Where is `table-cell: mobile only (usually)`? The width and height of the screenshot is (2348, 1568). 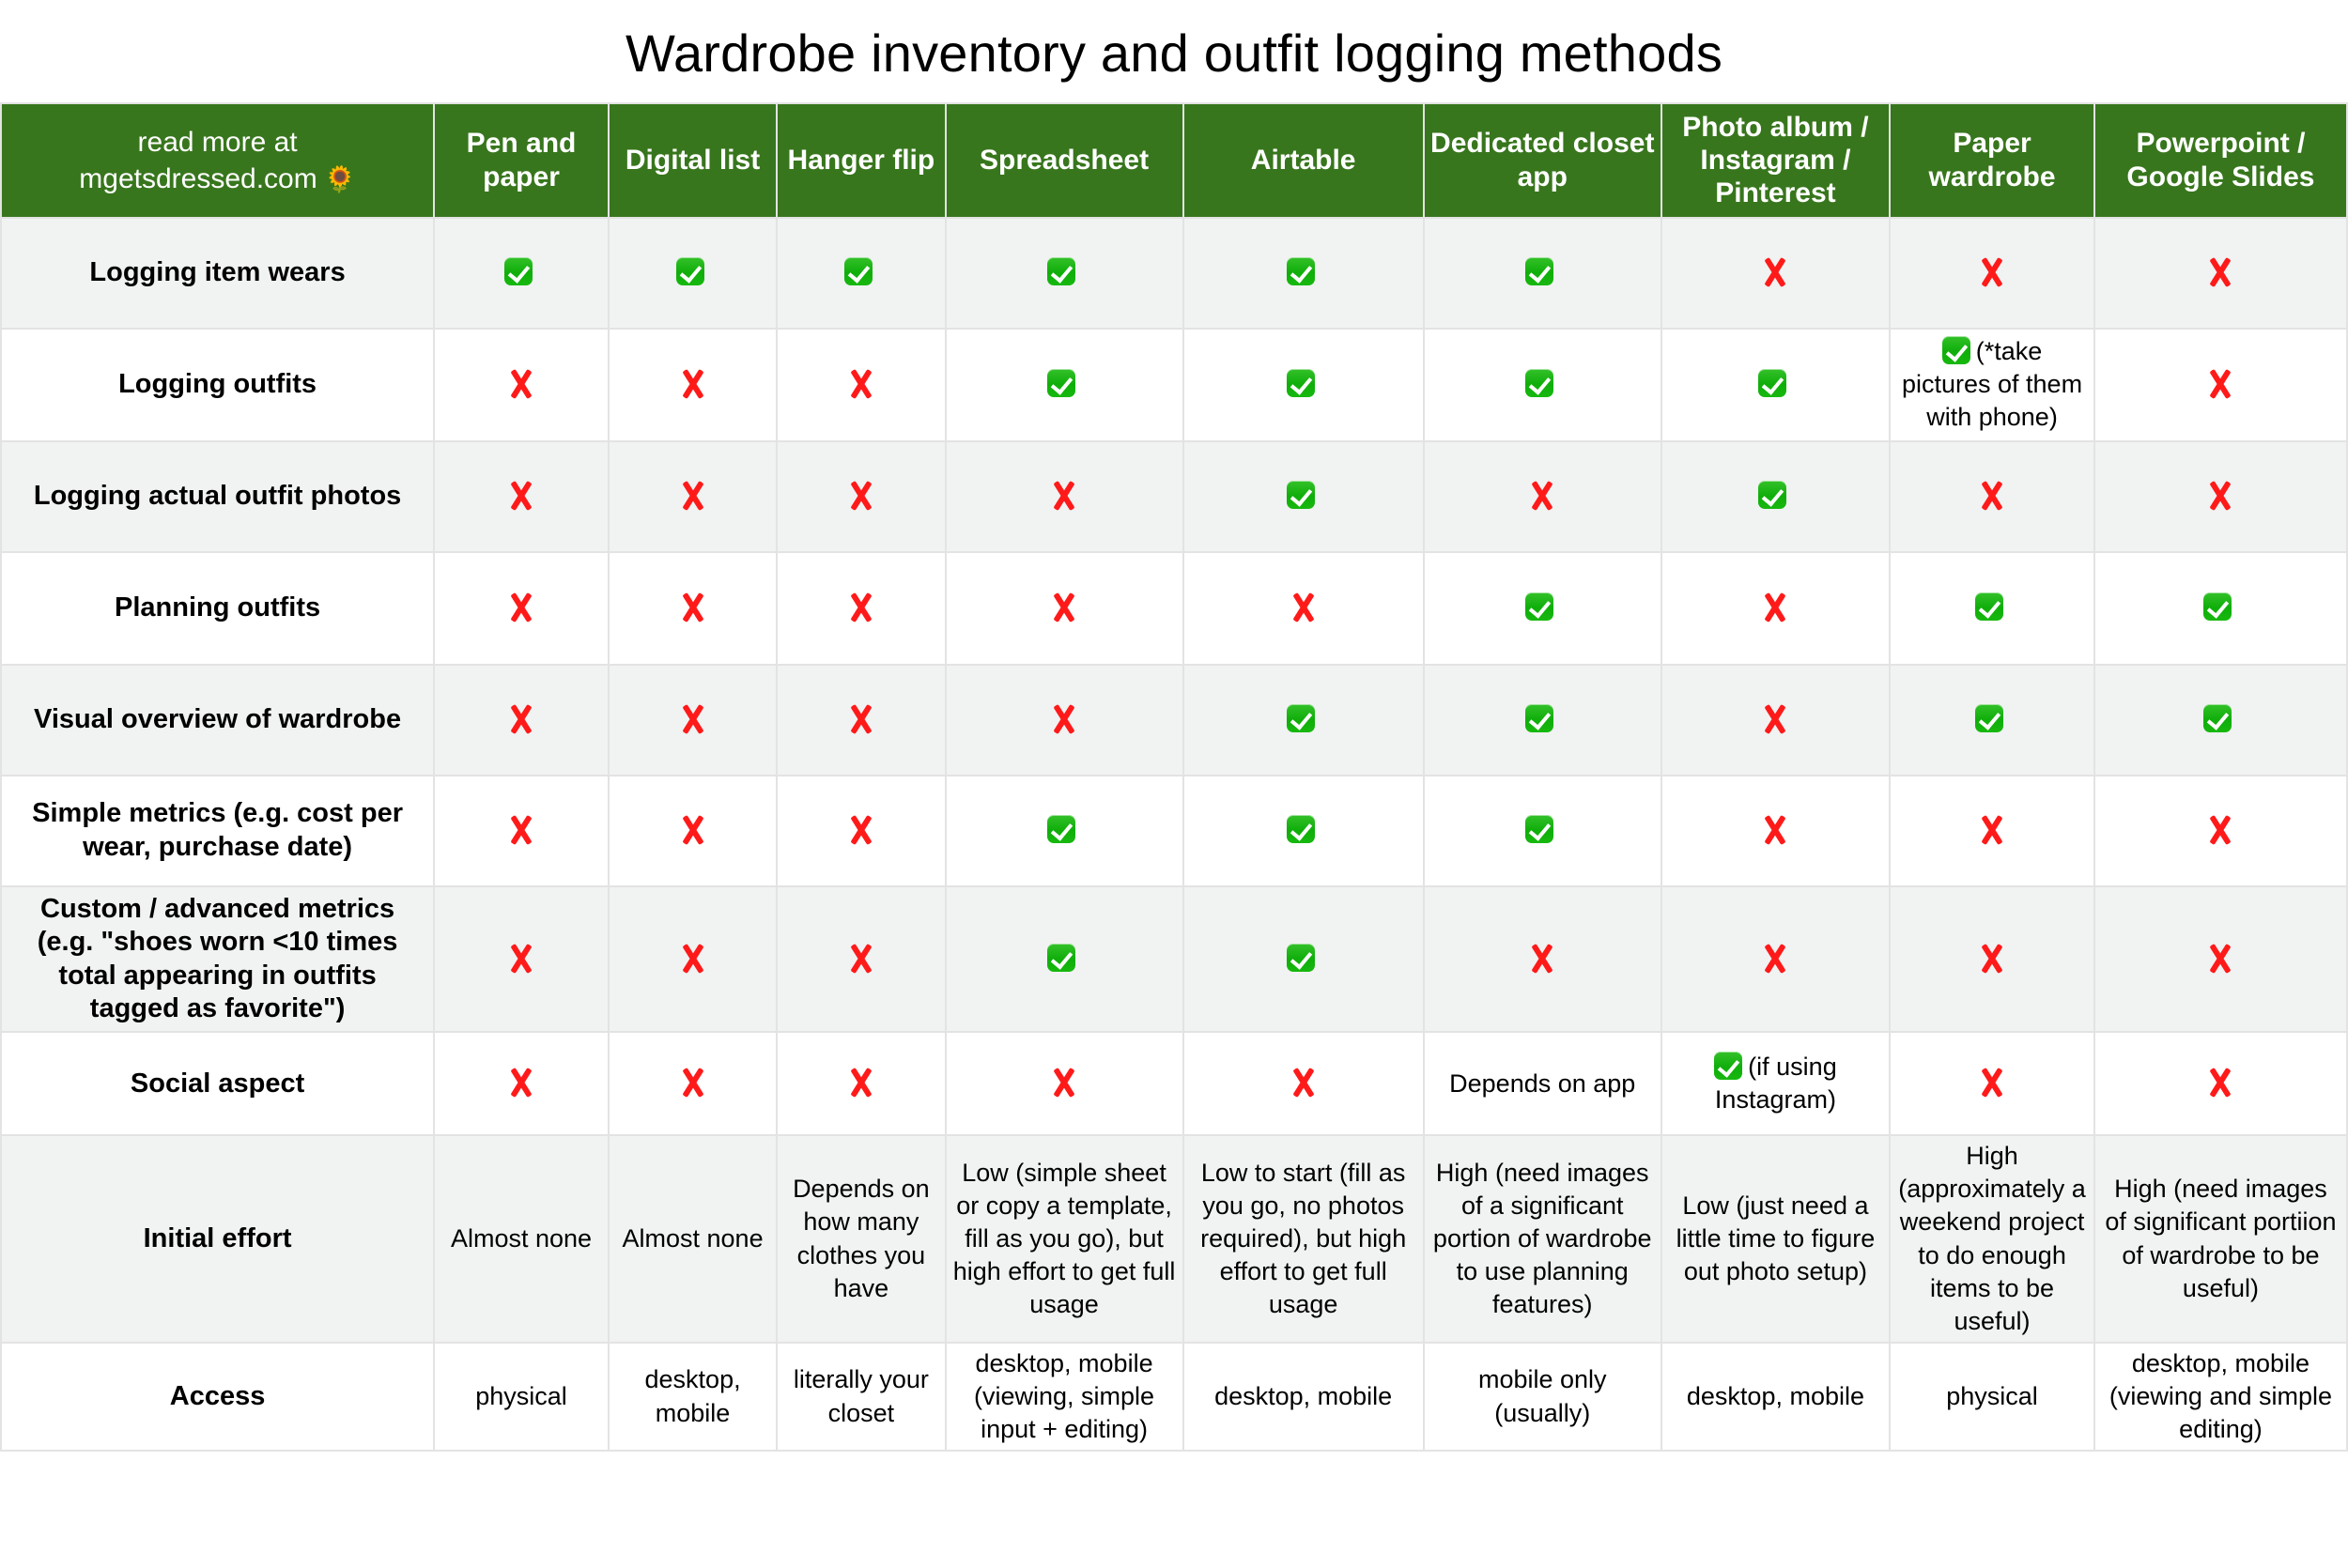
table-cell: mobile only (usually) is located at coordinates (1542, 1397).